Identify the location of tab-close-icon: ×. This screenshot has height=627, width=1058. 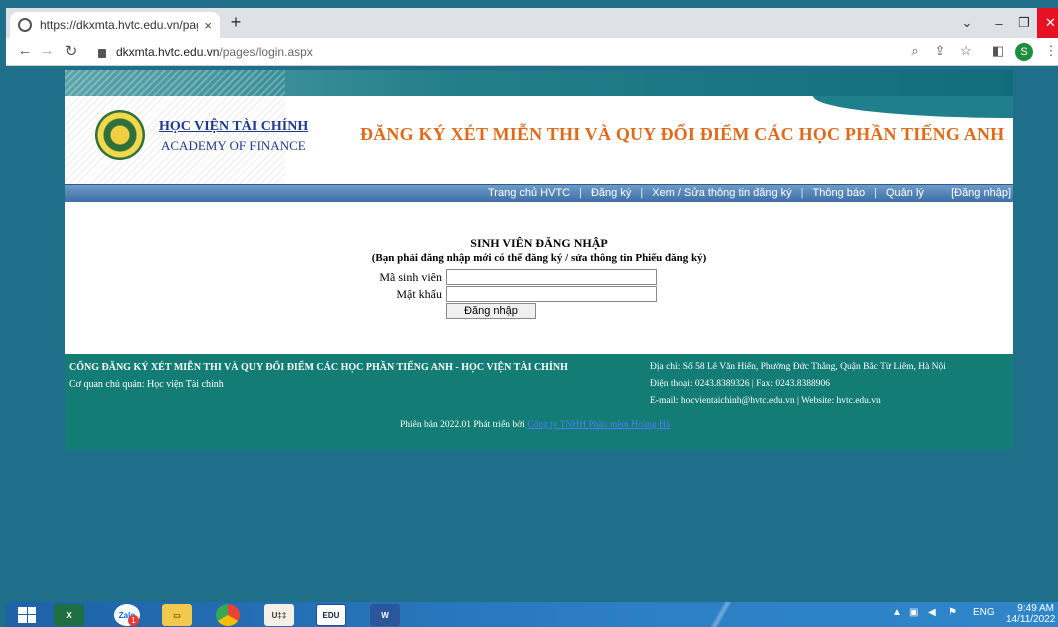
(208, 25).